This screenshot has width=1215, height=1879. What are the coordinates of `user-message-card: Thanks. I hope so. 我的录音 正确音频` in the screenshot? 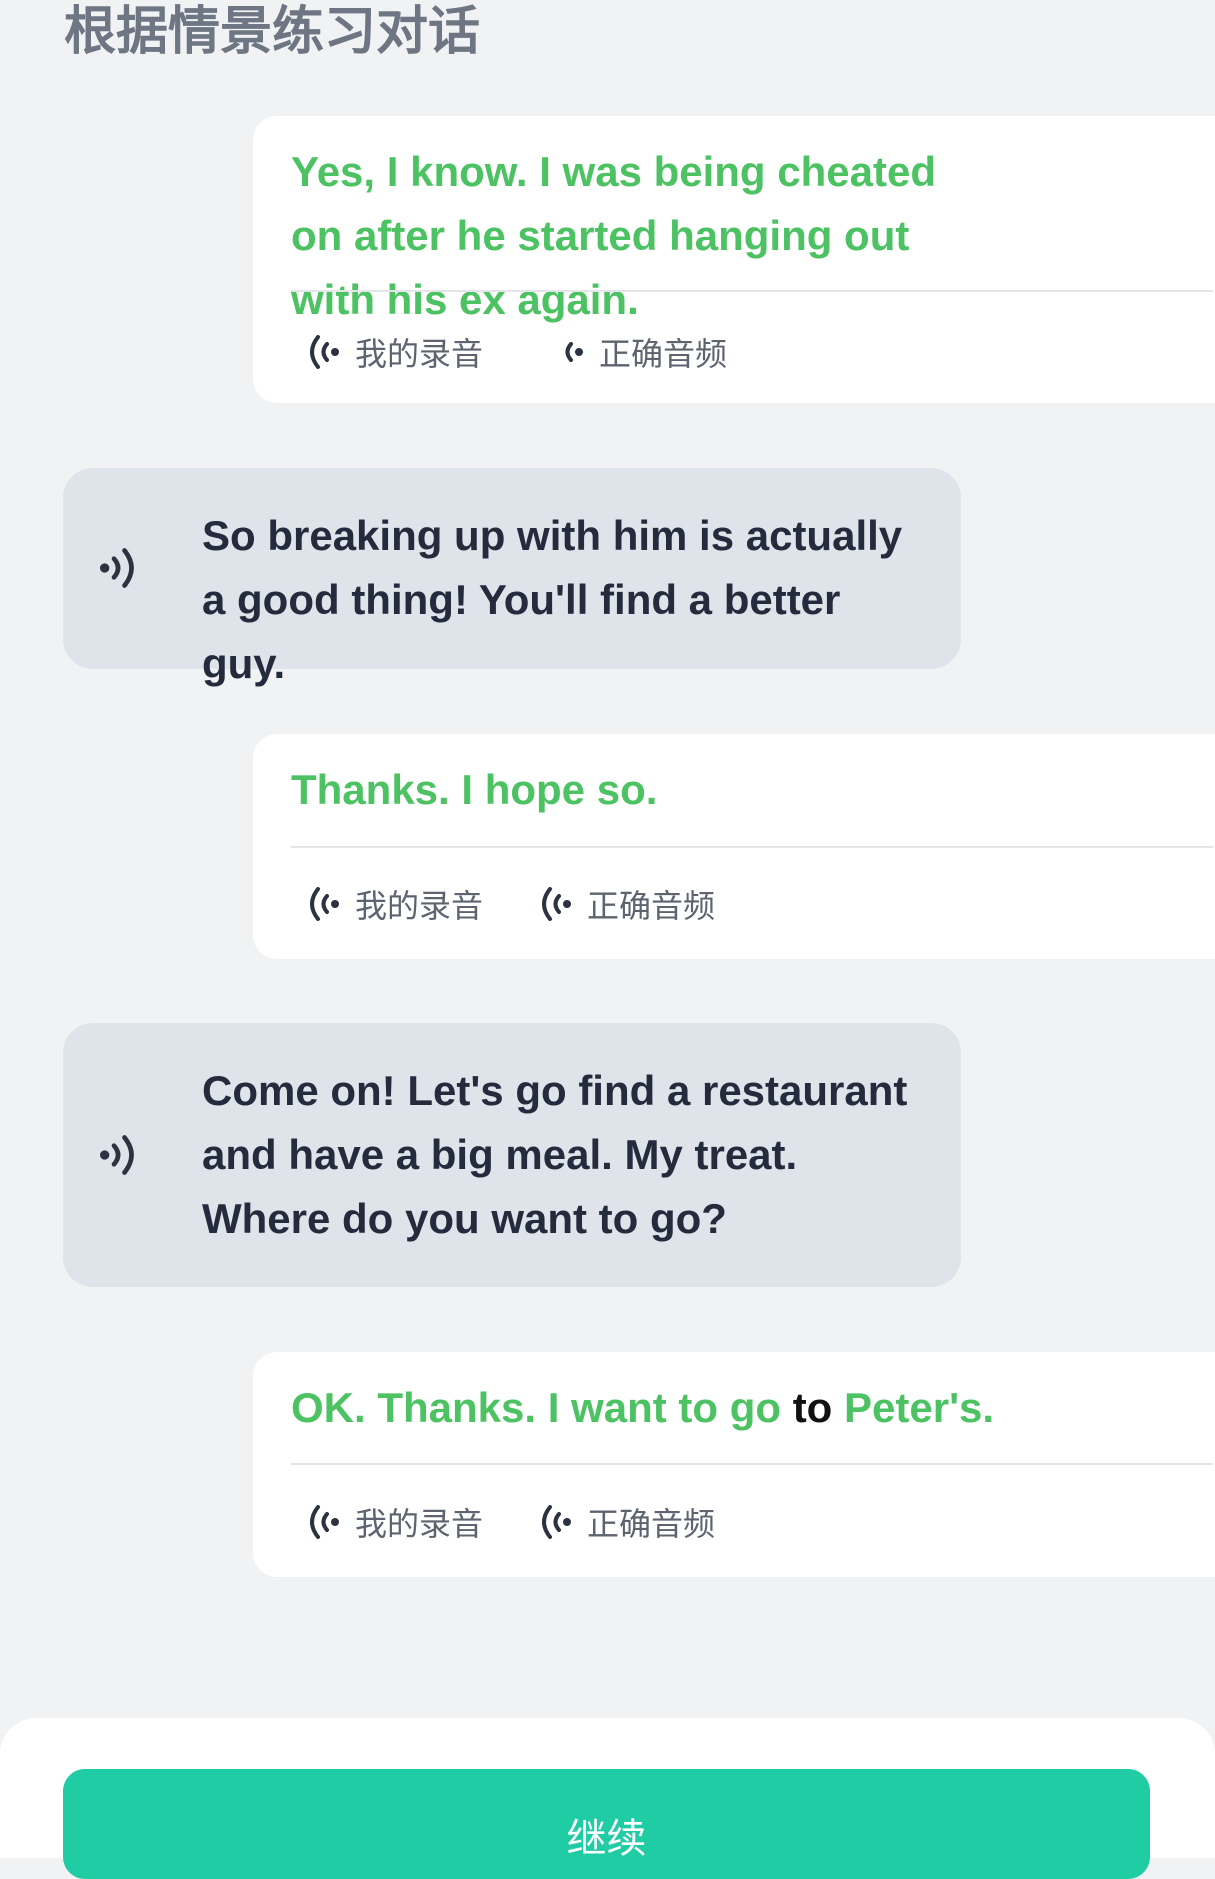 It's located at (734, 846).